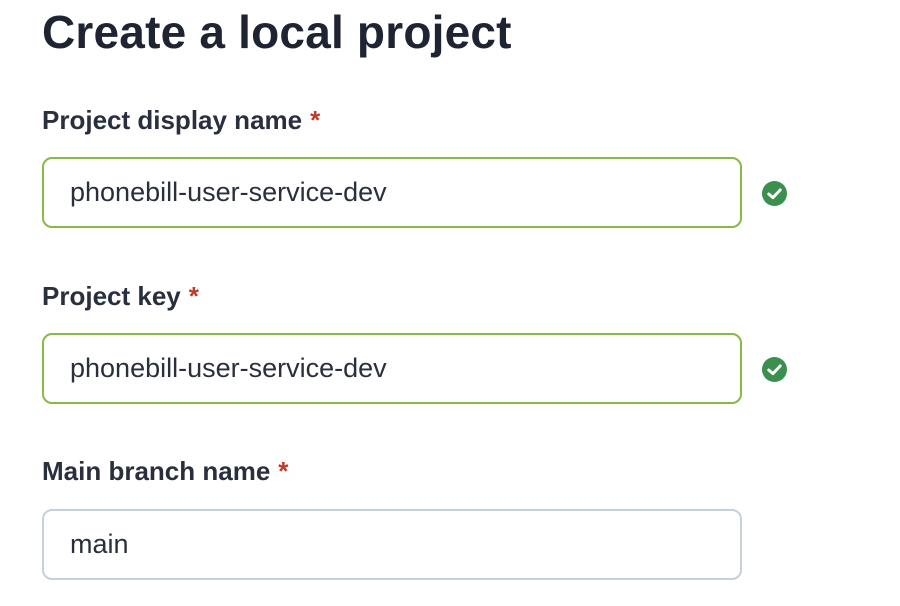  Describe the element at coordinates (172, 120) in the screenshot. I see `project-display-name-label-text: Project display name` at that location.